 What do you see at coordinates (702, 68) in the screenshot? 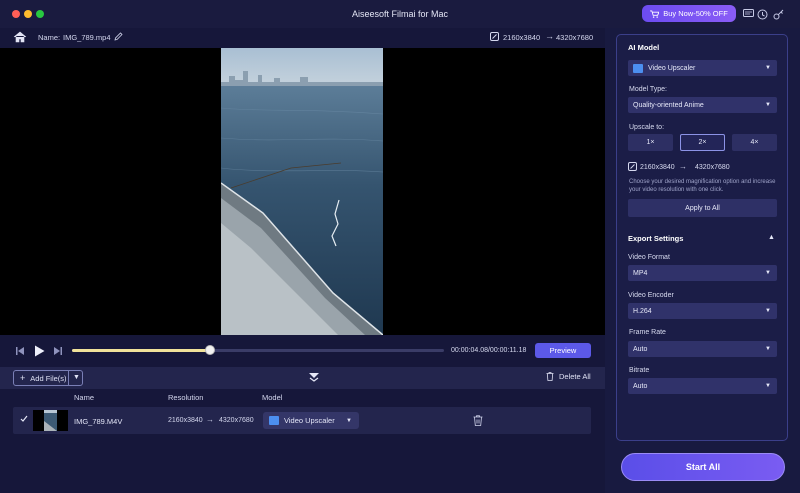
I see `ai-model-select: Video Upscaler ▼` at bounding box center [702, 68].